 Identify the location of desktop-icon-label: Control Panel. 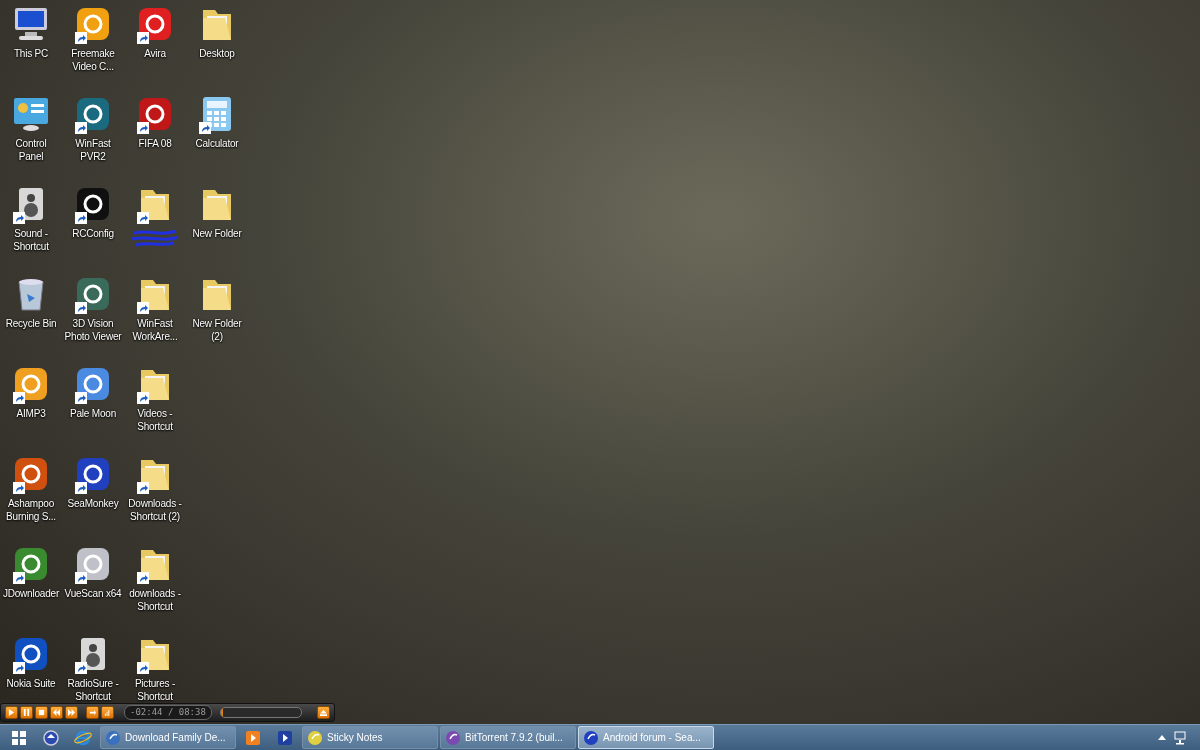
(31, 150).